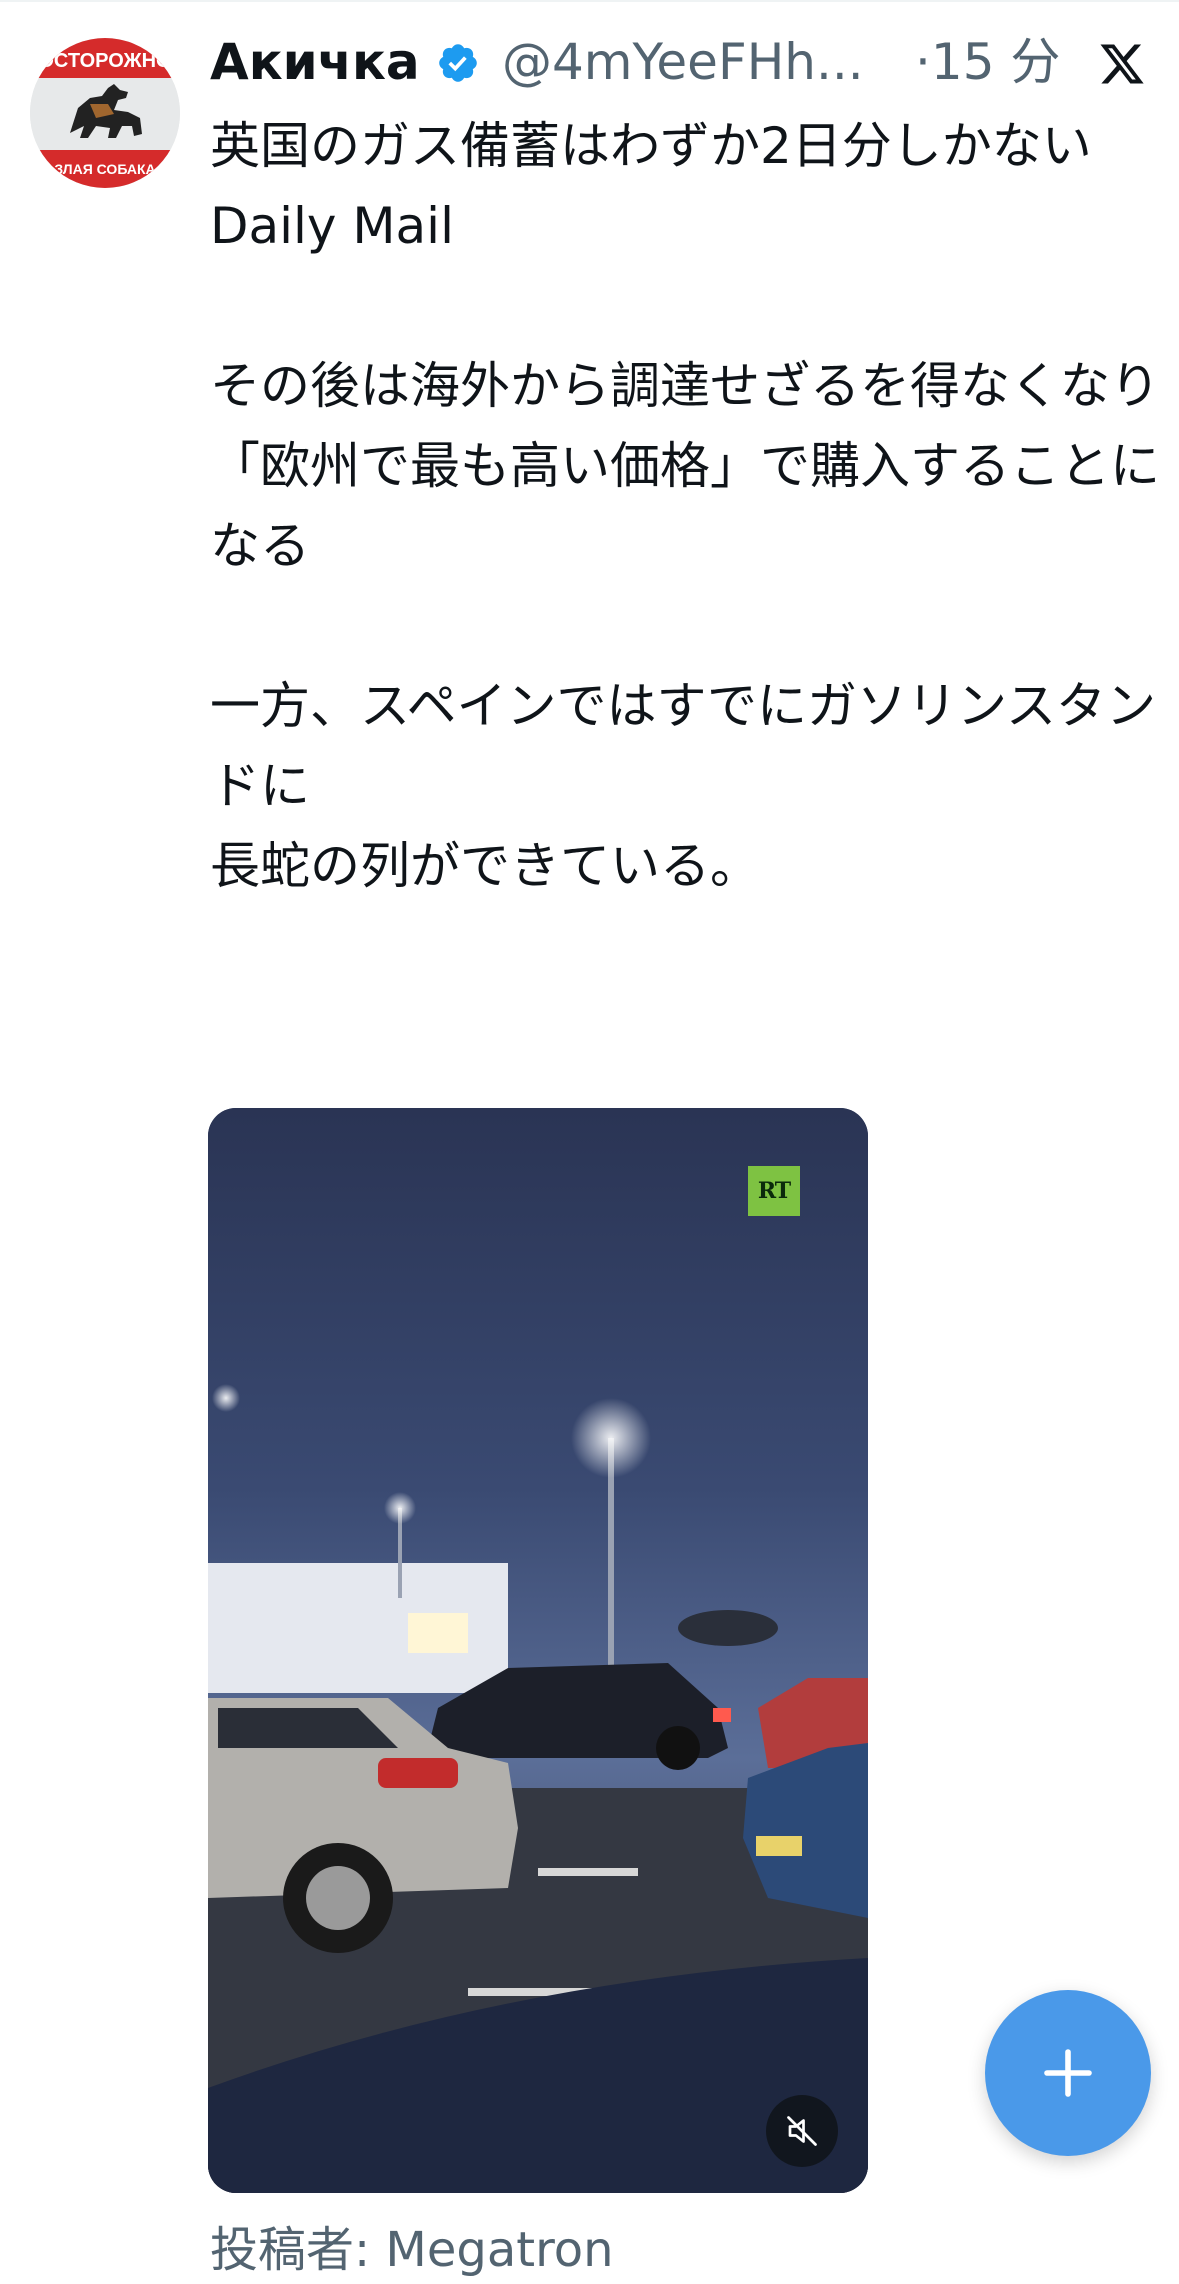 The height and width of the screenshot is (2284, 1179). I want to click on mute-button, so click(802, 2131).